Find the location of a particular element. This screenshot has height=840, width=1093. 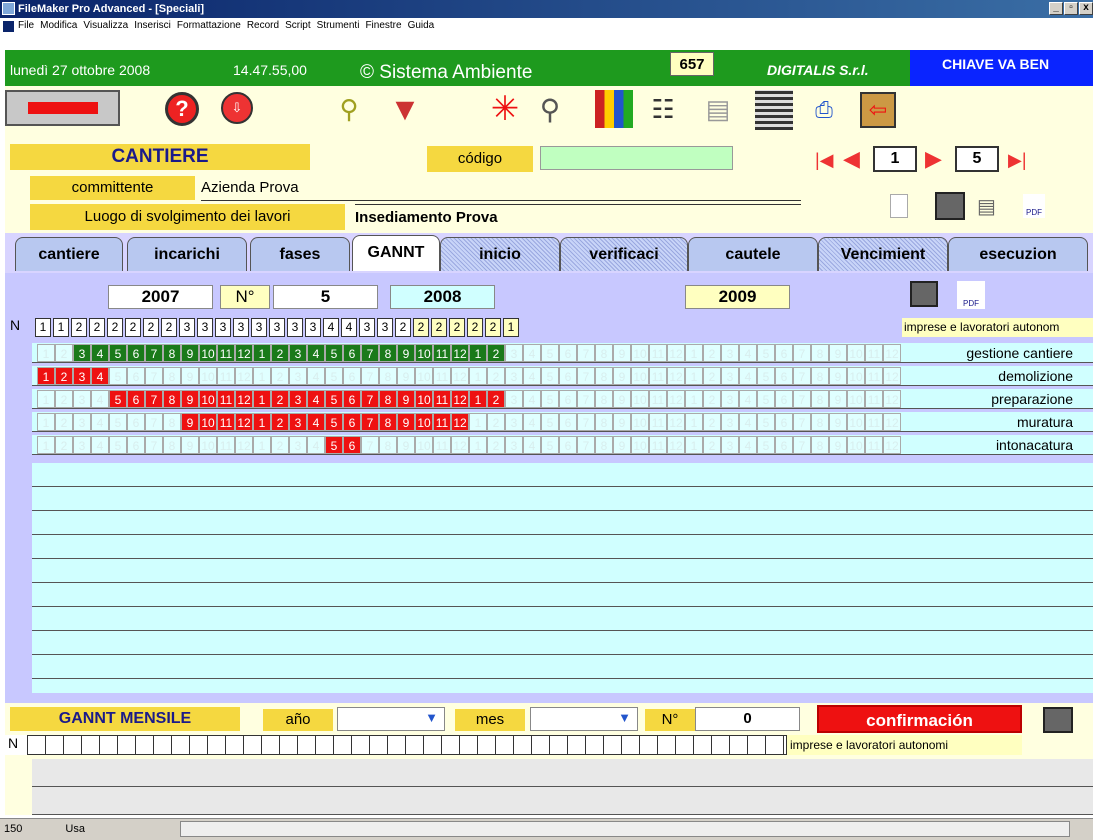

next-record-icon: ▶ is located at coordinates (933, 159).